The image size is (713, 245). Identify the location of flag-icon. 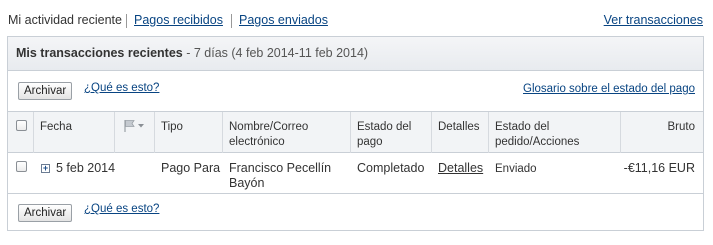
(134, 127).